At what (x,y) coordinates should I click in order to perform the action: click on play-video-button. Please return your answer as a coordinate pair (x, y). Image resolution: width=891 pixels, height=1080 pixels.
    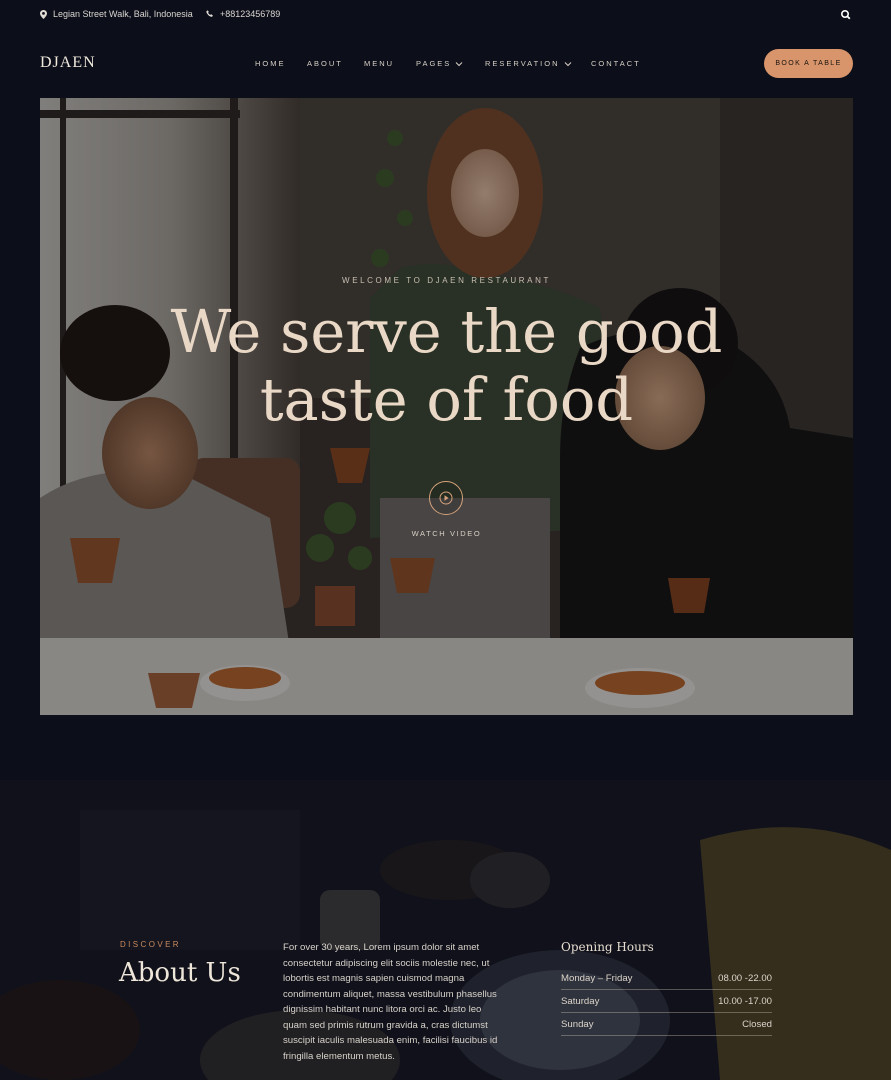
    Looking at the image, I should click on (446, 498).